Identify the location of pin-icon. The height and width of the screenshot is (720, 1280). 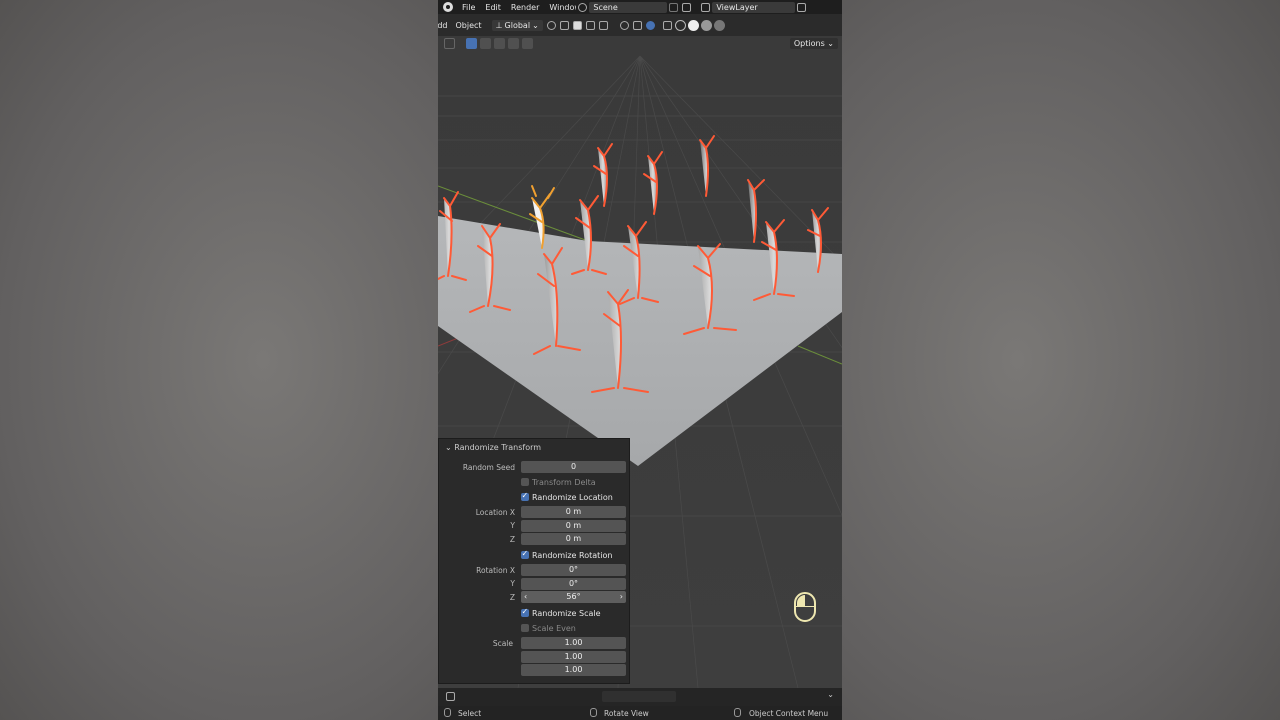
(674, 7).